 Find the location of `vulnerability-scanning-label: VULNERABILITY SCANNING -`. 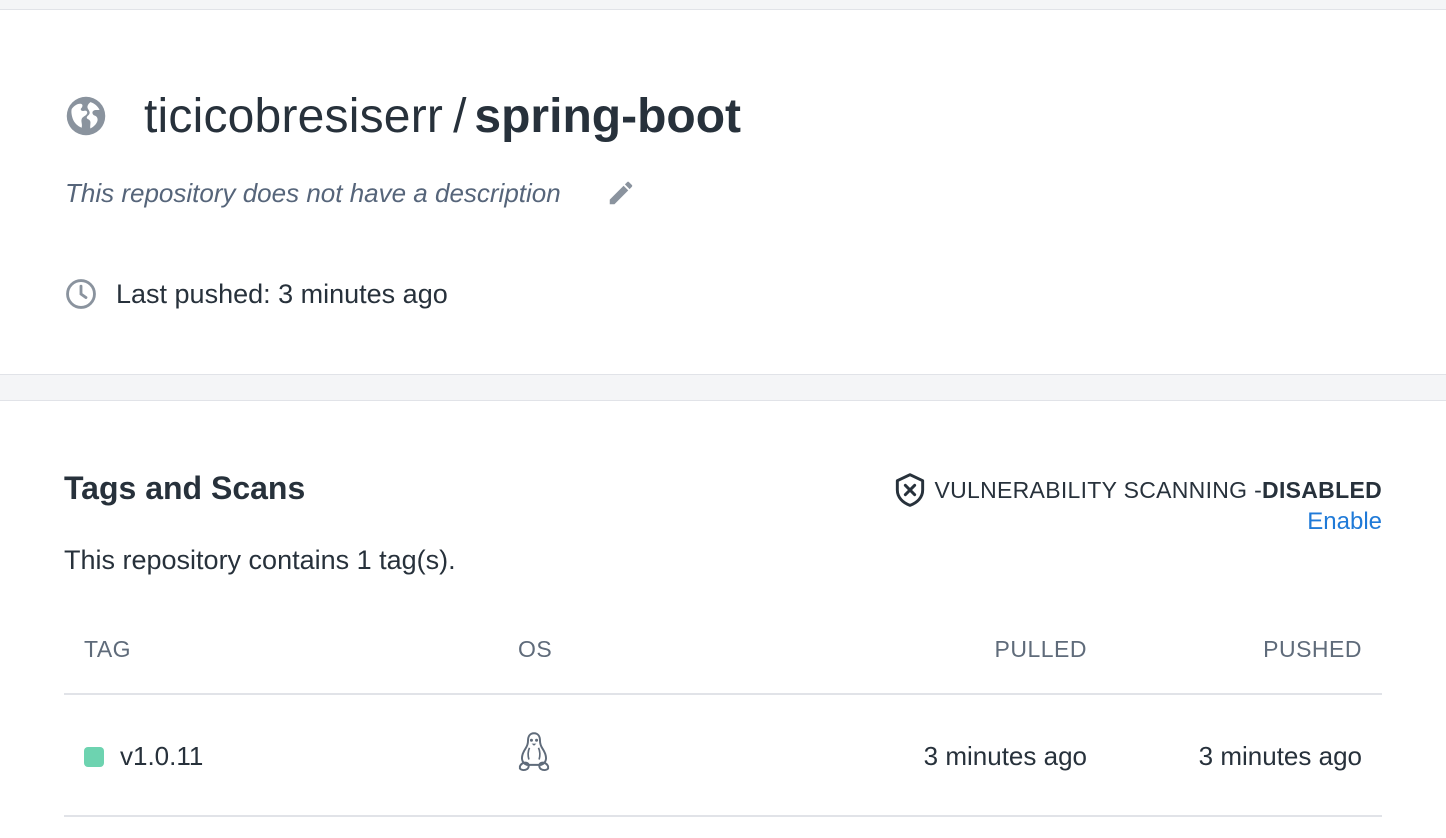

vulnerability-scanning-label: VULNERABILITY SCANNING - is located at coordinates (1098, 489).